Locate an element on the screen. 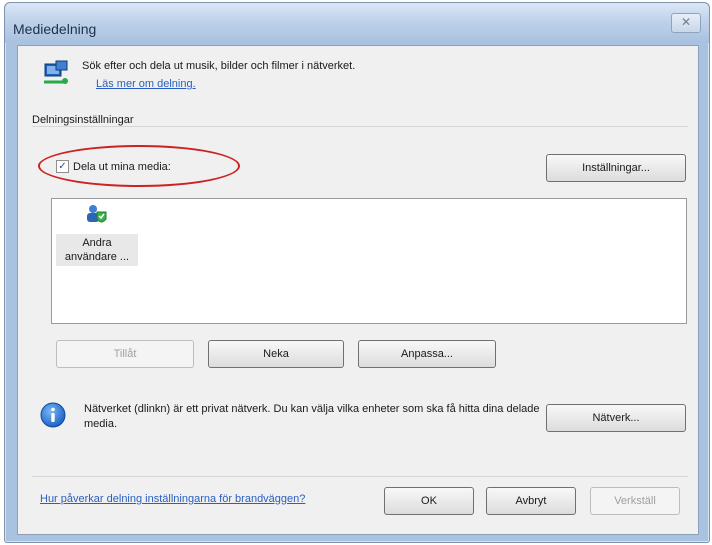 Image resolution: width=712 pixels, height=545 pixels. cancel-button: Avbryt is located at coordinates (531, 501).